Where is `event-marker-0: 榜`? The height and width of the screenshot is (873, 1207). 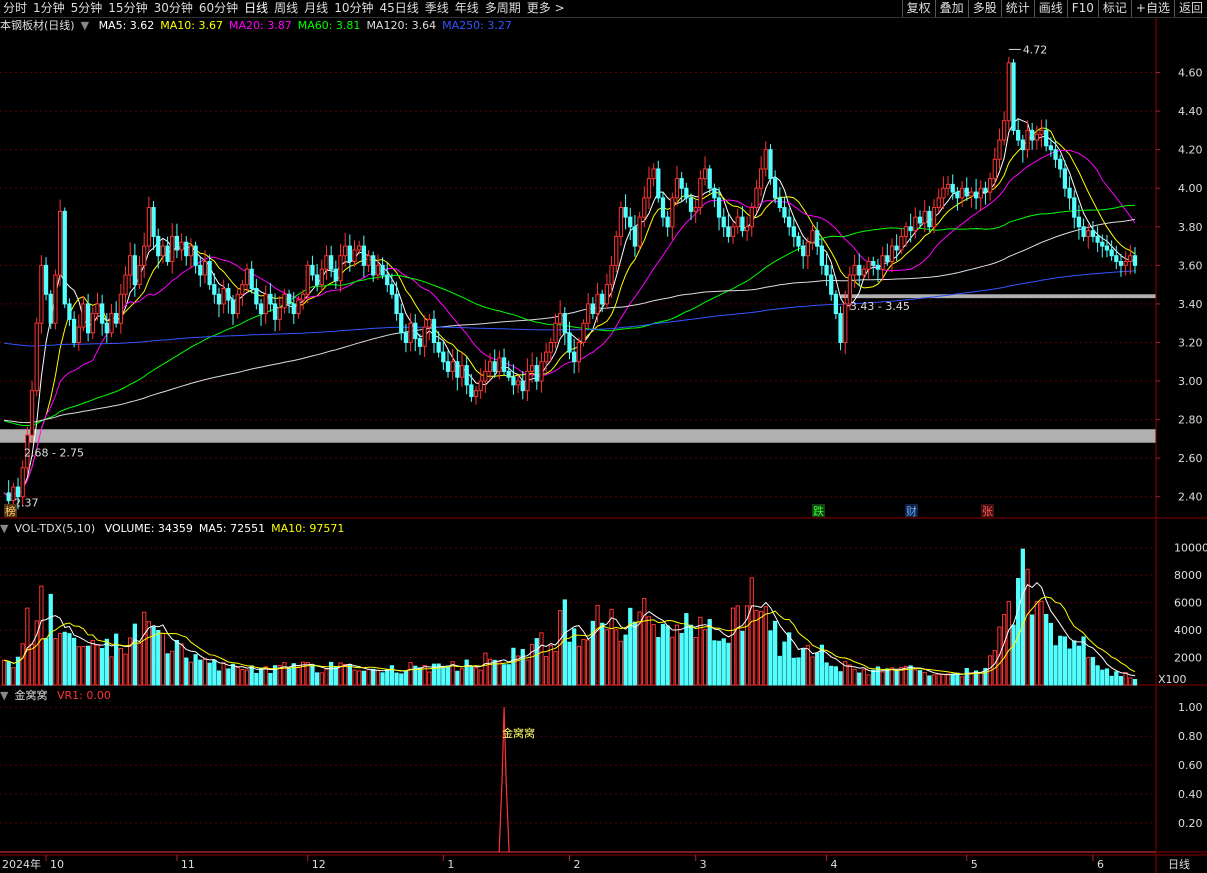
event-marker-0: 榜 is located at coordinates (10, 511).